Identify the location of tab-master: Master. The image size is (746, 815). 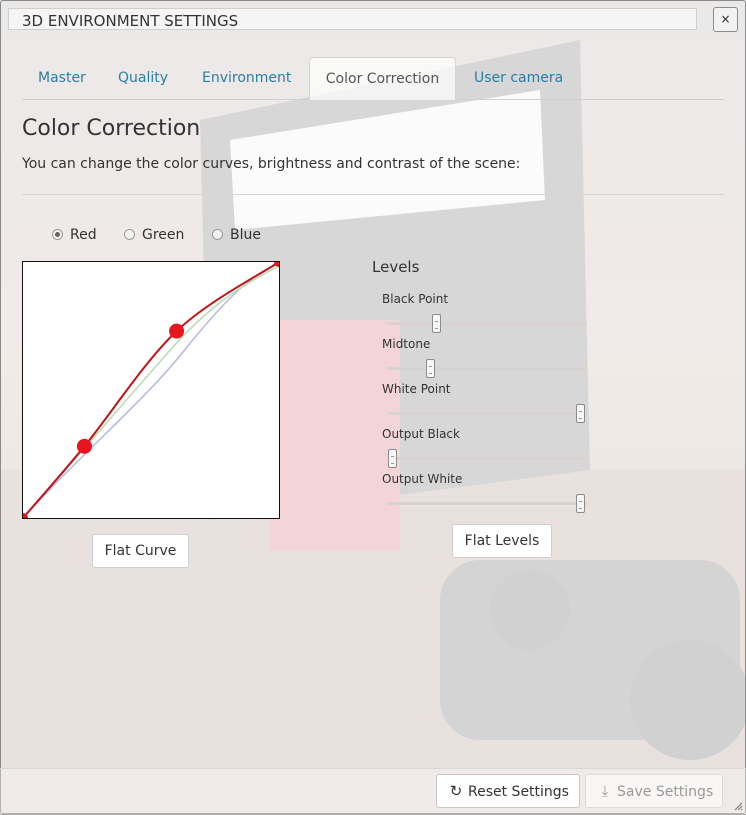
(62, 78).